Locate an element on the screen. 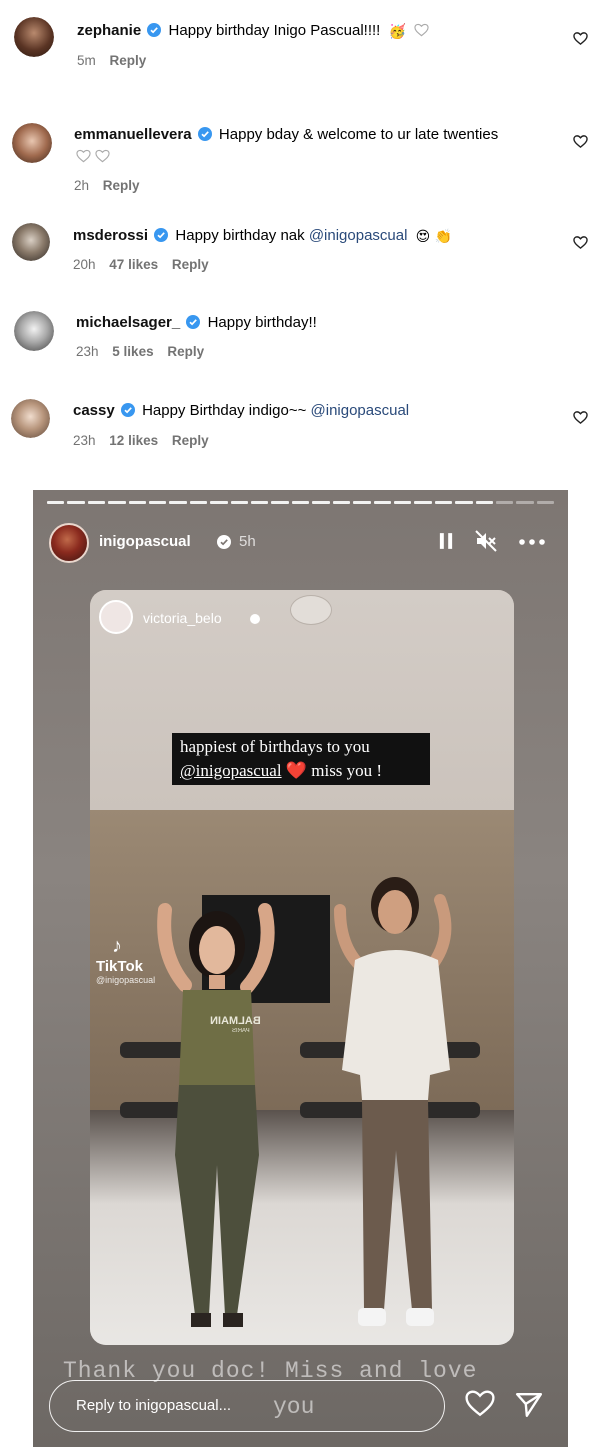  comment-text: Happy birthday!! is located at coordinates (262, 322).